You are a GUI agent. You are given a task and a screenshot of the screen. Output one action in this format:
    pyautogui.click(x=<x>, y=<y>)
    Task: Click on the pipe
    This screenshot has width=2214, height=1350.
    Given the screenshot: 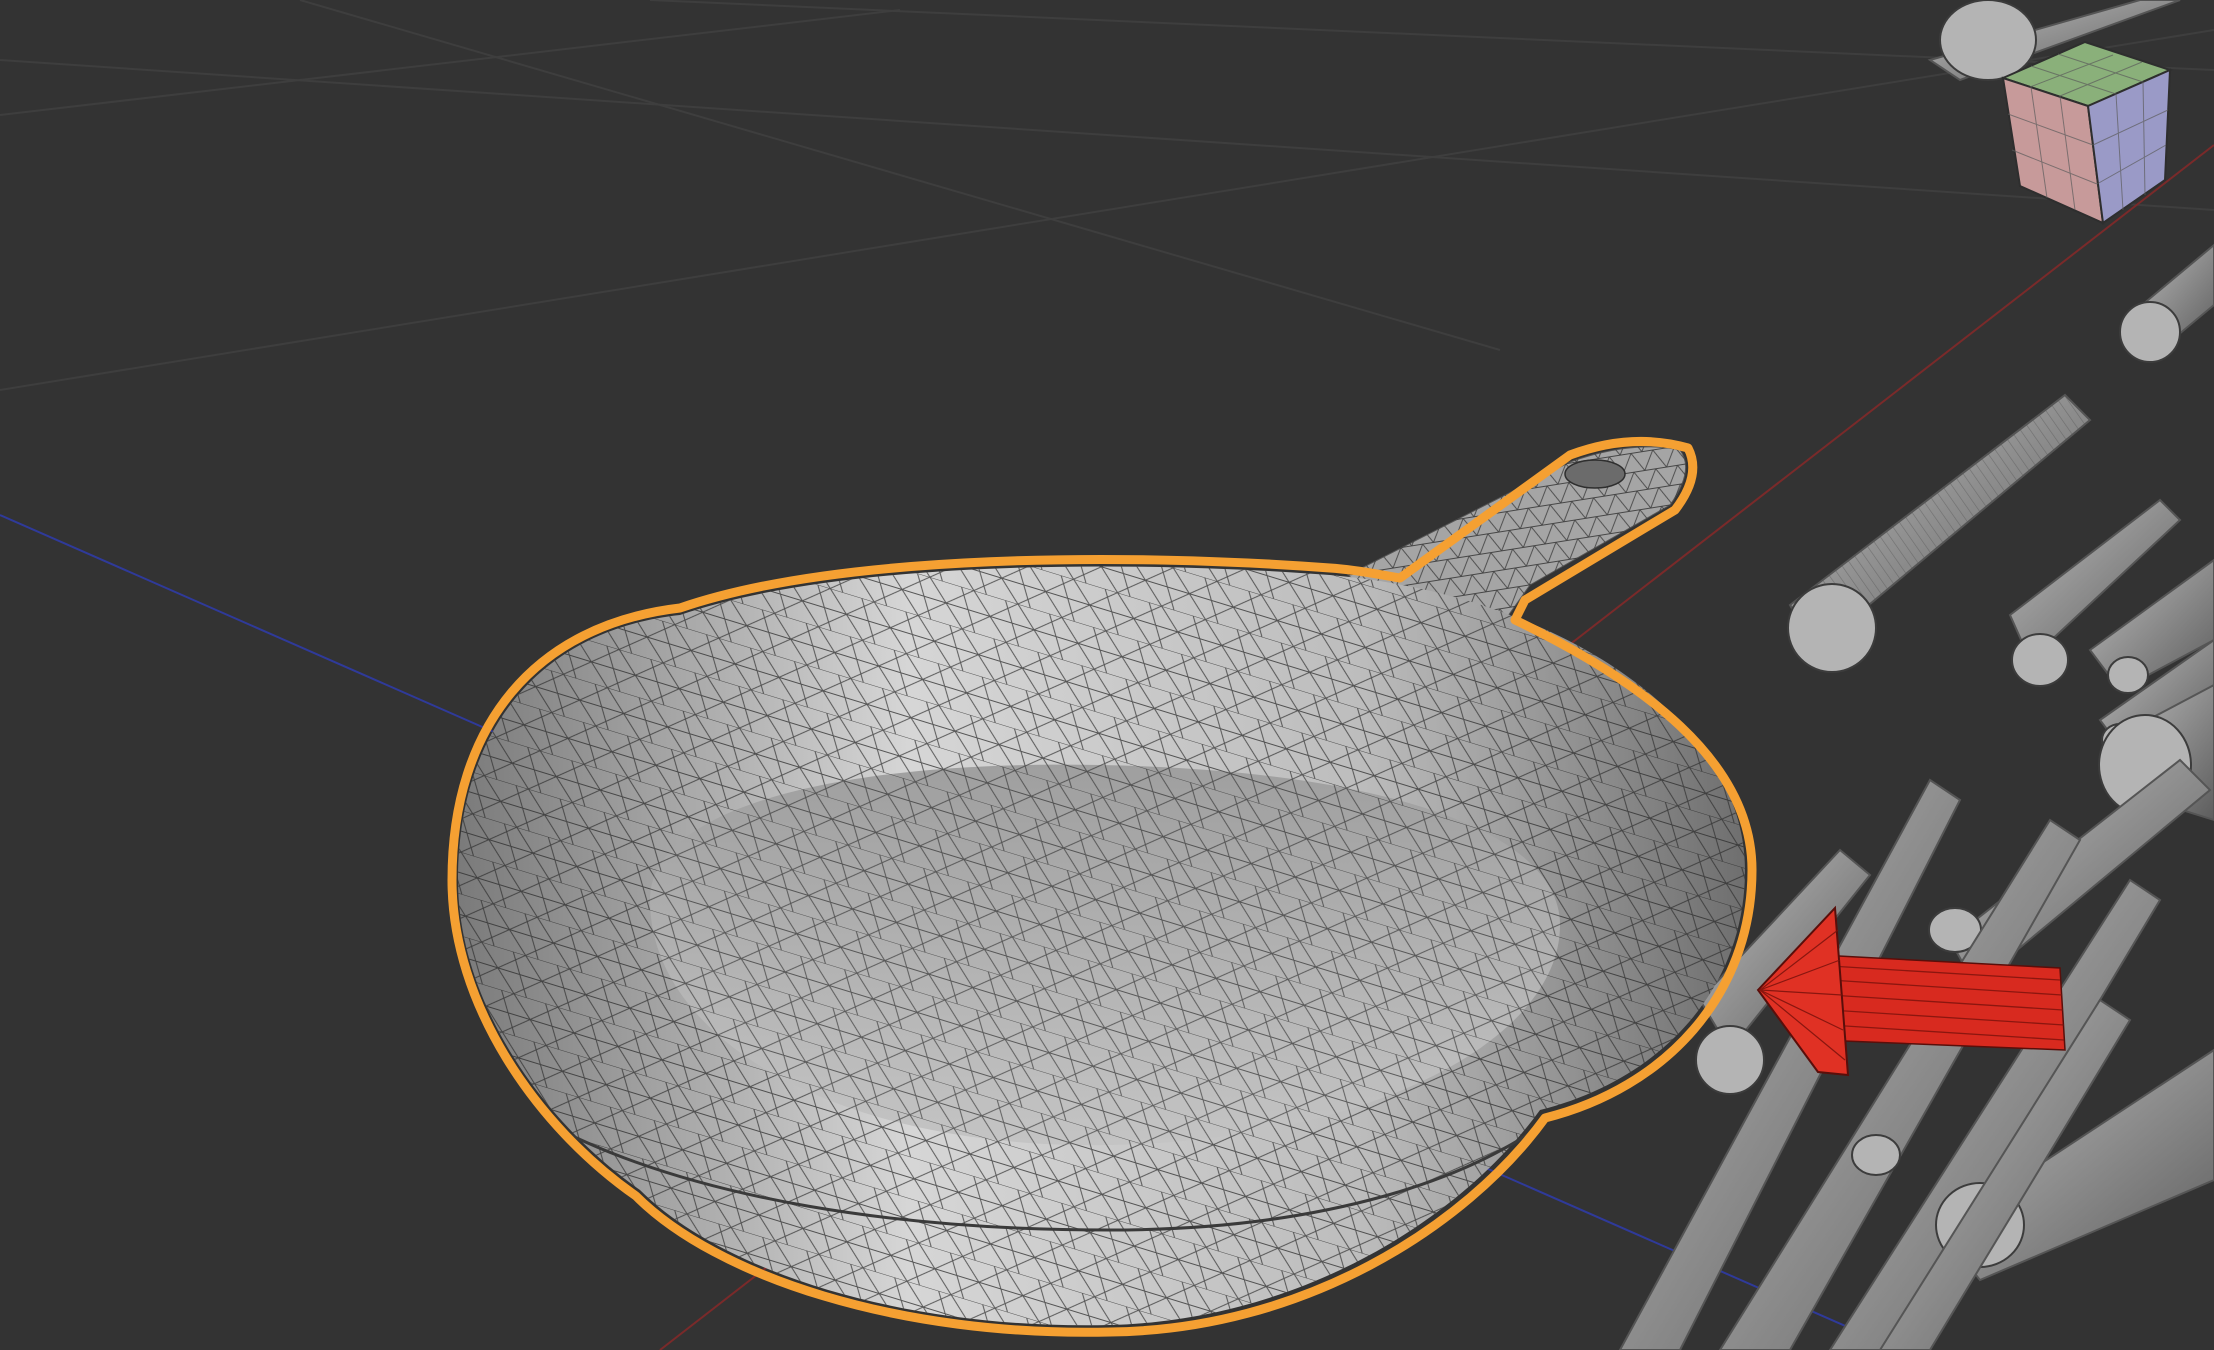 What is the action you would take?
    pyautogui.click(x=2166, y=303)
    